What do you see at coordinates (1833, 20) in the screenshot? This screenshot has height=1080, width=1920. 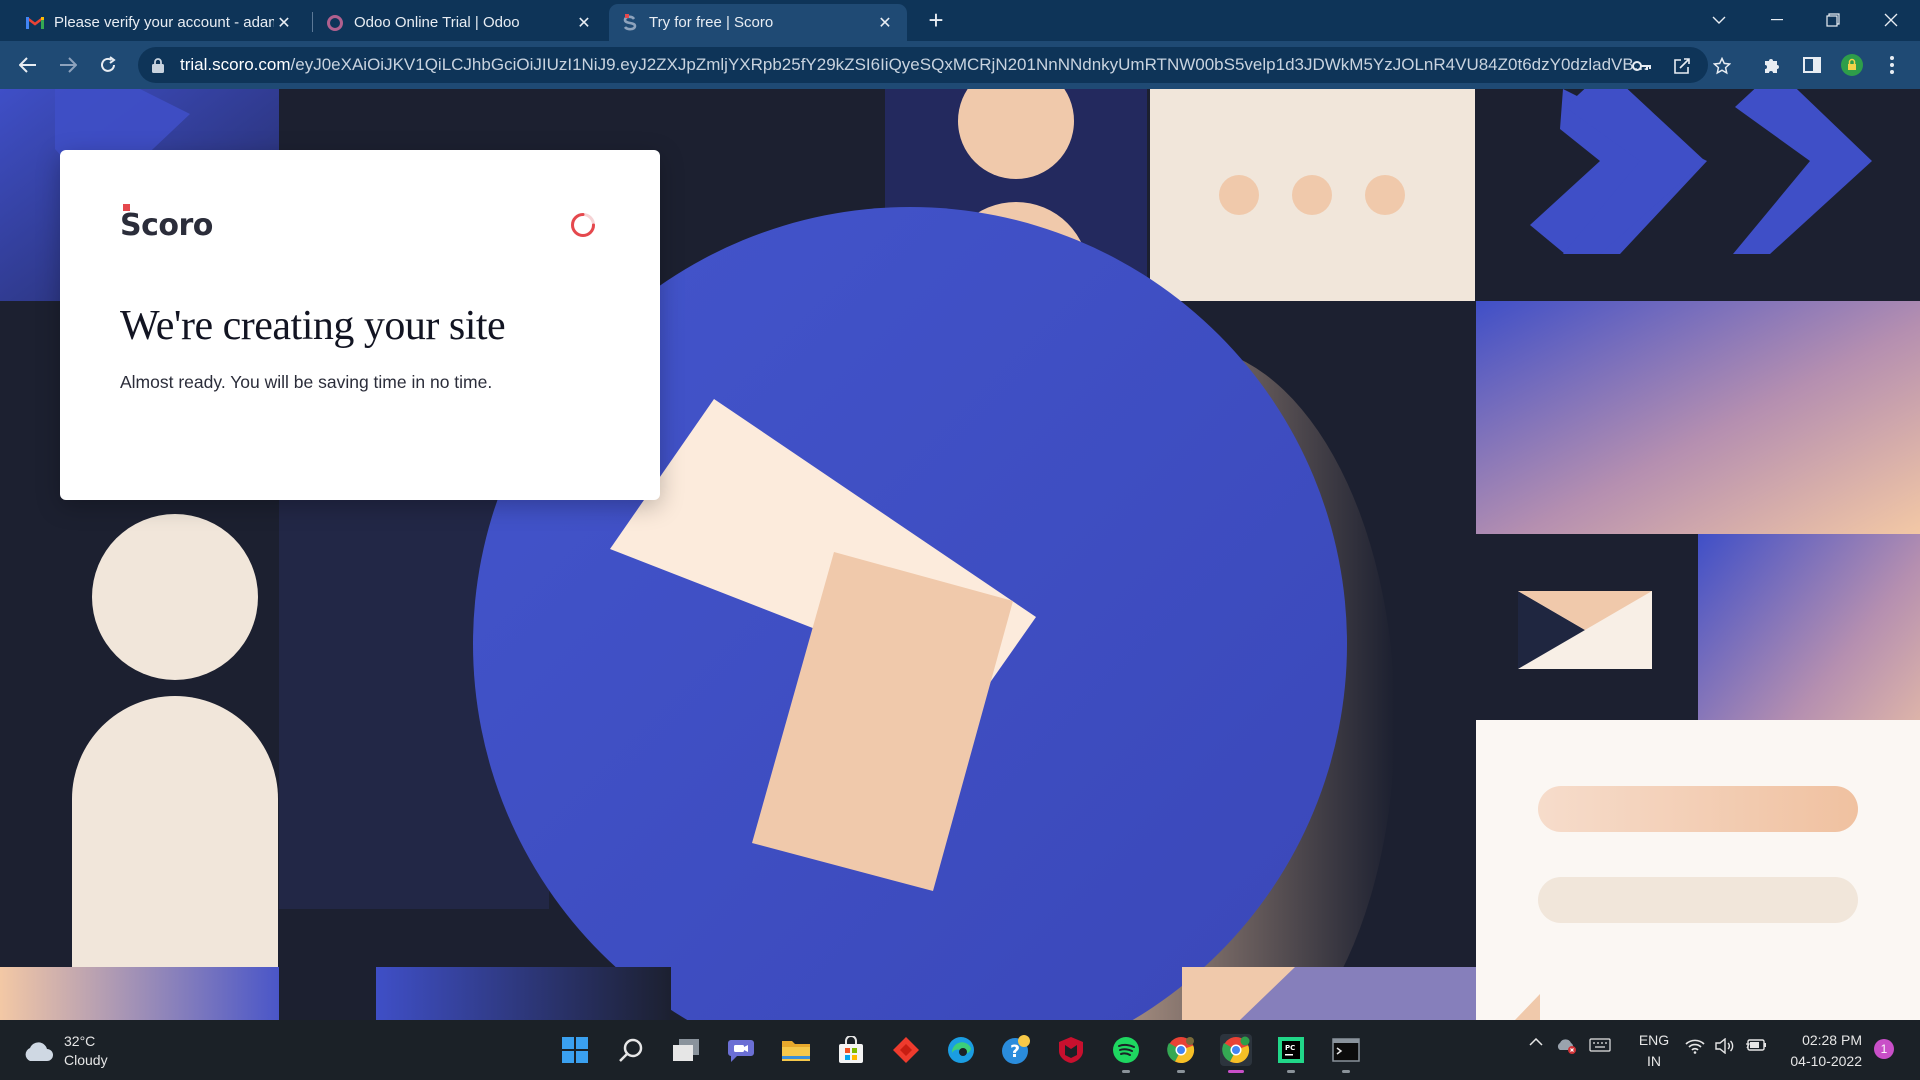 I see `restore-button` at bounding box center [1833, 20].